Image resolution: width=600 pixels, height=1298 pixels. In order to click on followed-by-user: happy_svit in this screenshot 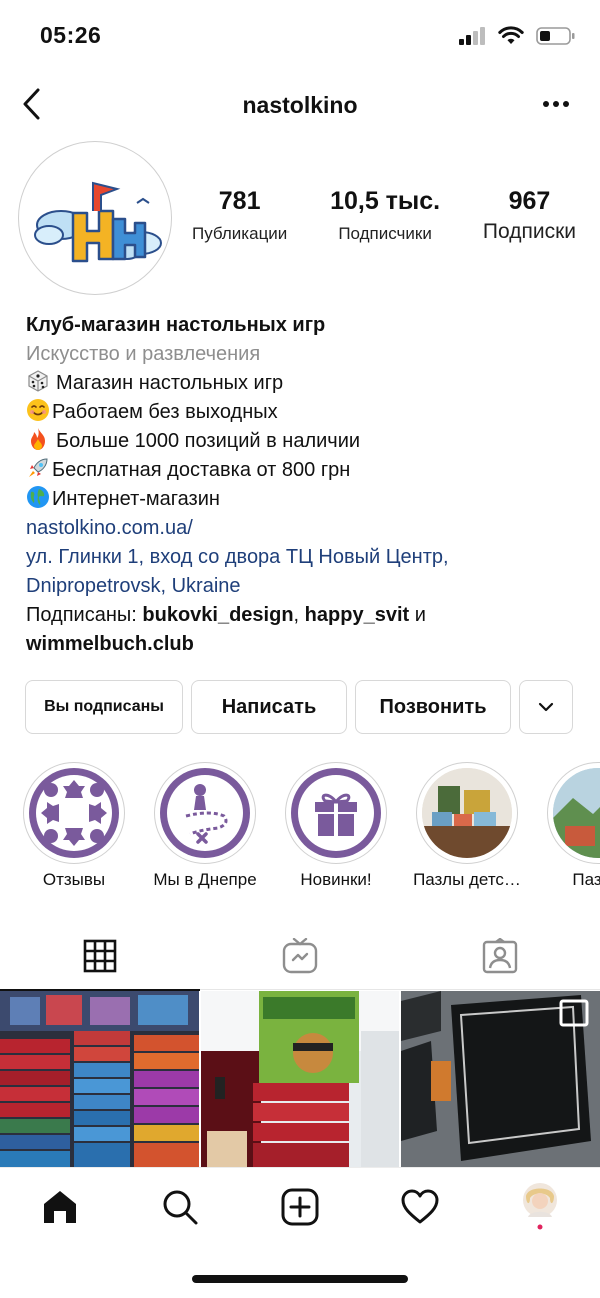, I will do `click(357, 615)`.